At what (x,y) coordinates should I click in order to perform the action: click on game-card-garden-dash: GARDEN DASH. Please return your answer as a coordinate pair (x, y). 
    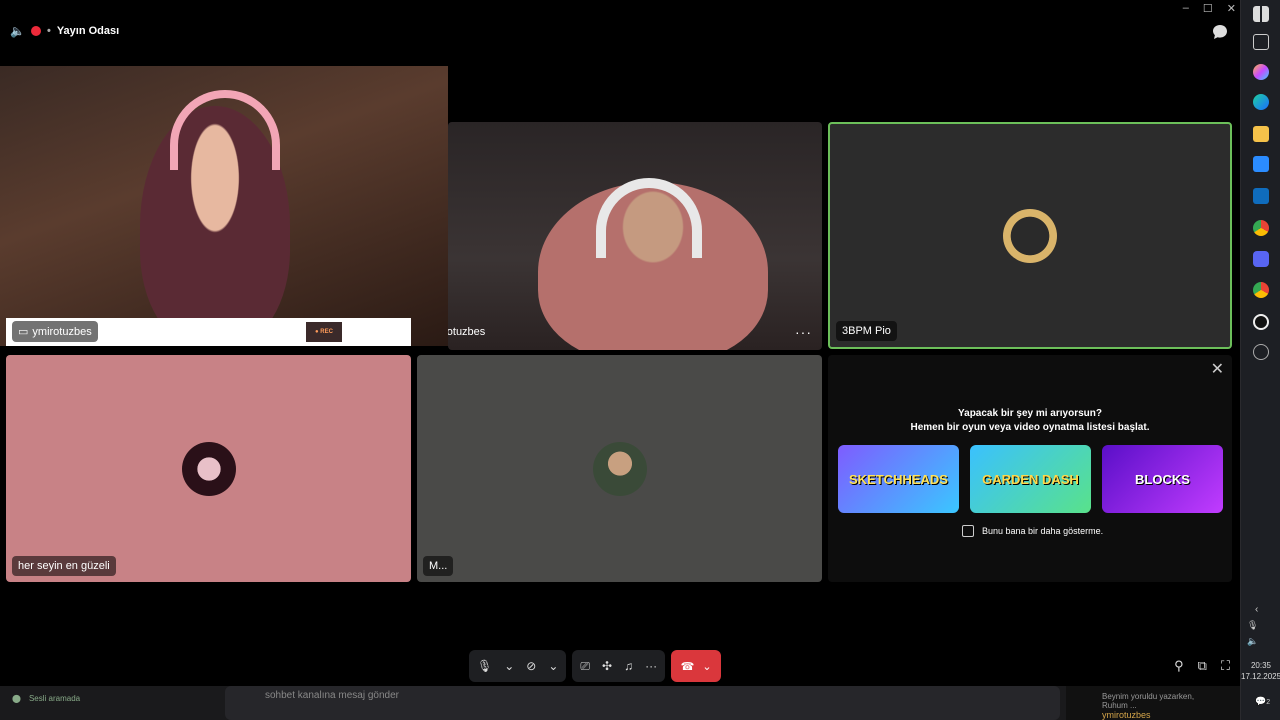
    Looking at the image, I should click on (1030, 479).